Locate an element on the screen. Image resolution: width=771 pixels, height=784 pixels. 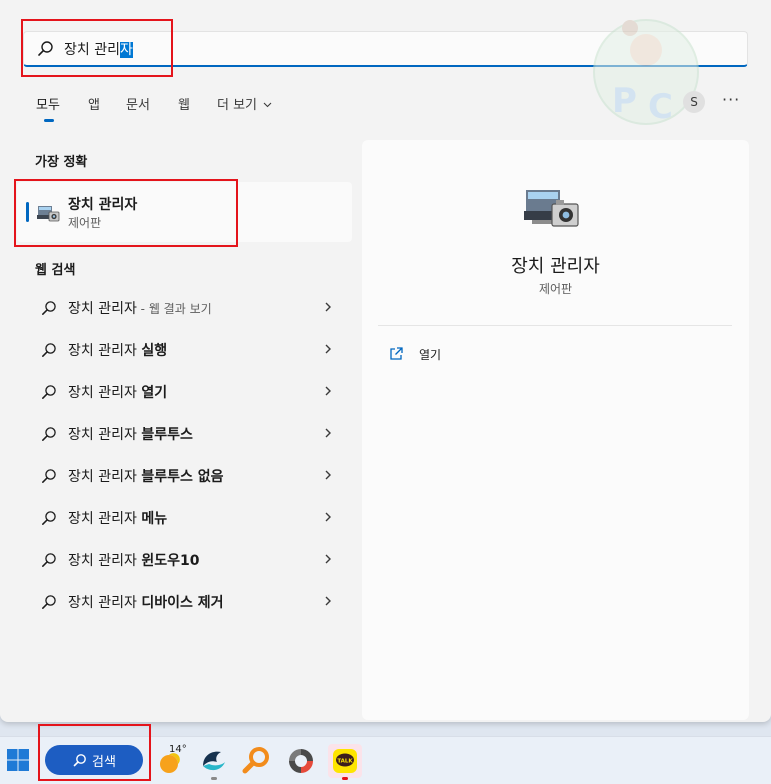
svg-text: P is located at coordinates (624, 101).